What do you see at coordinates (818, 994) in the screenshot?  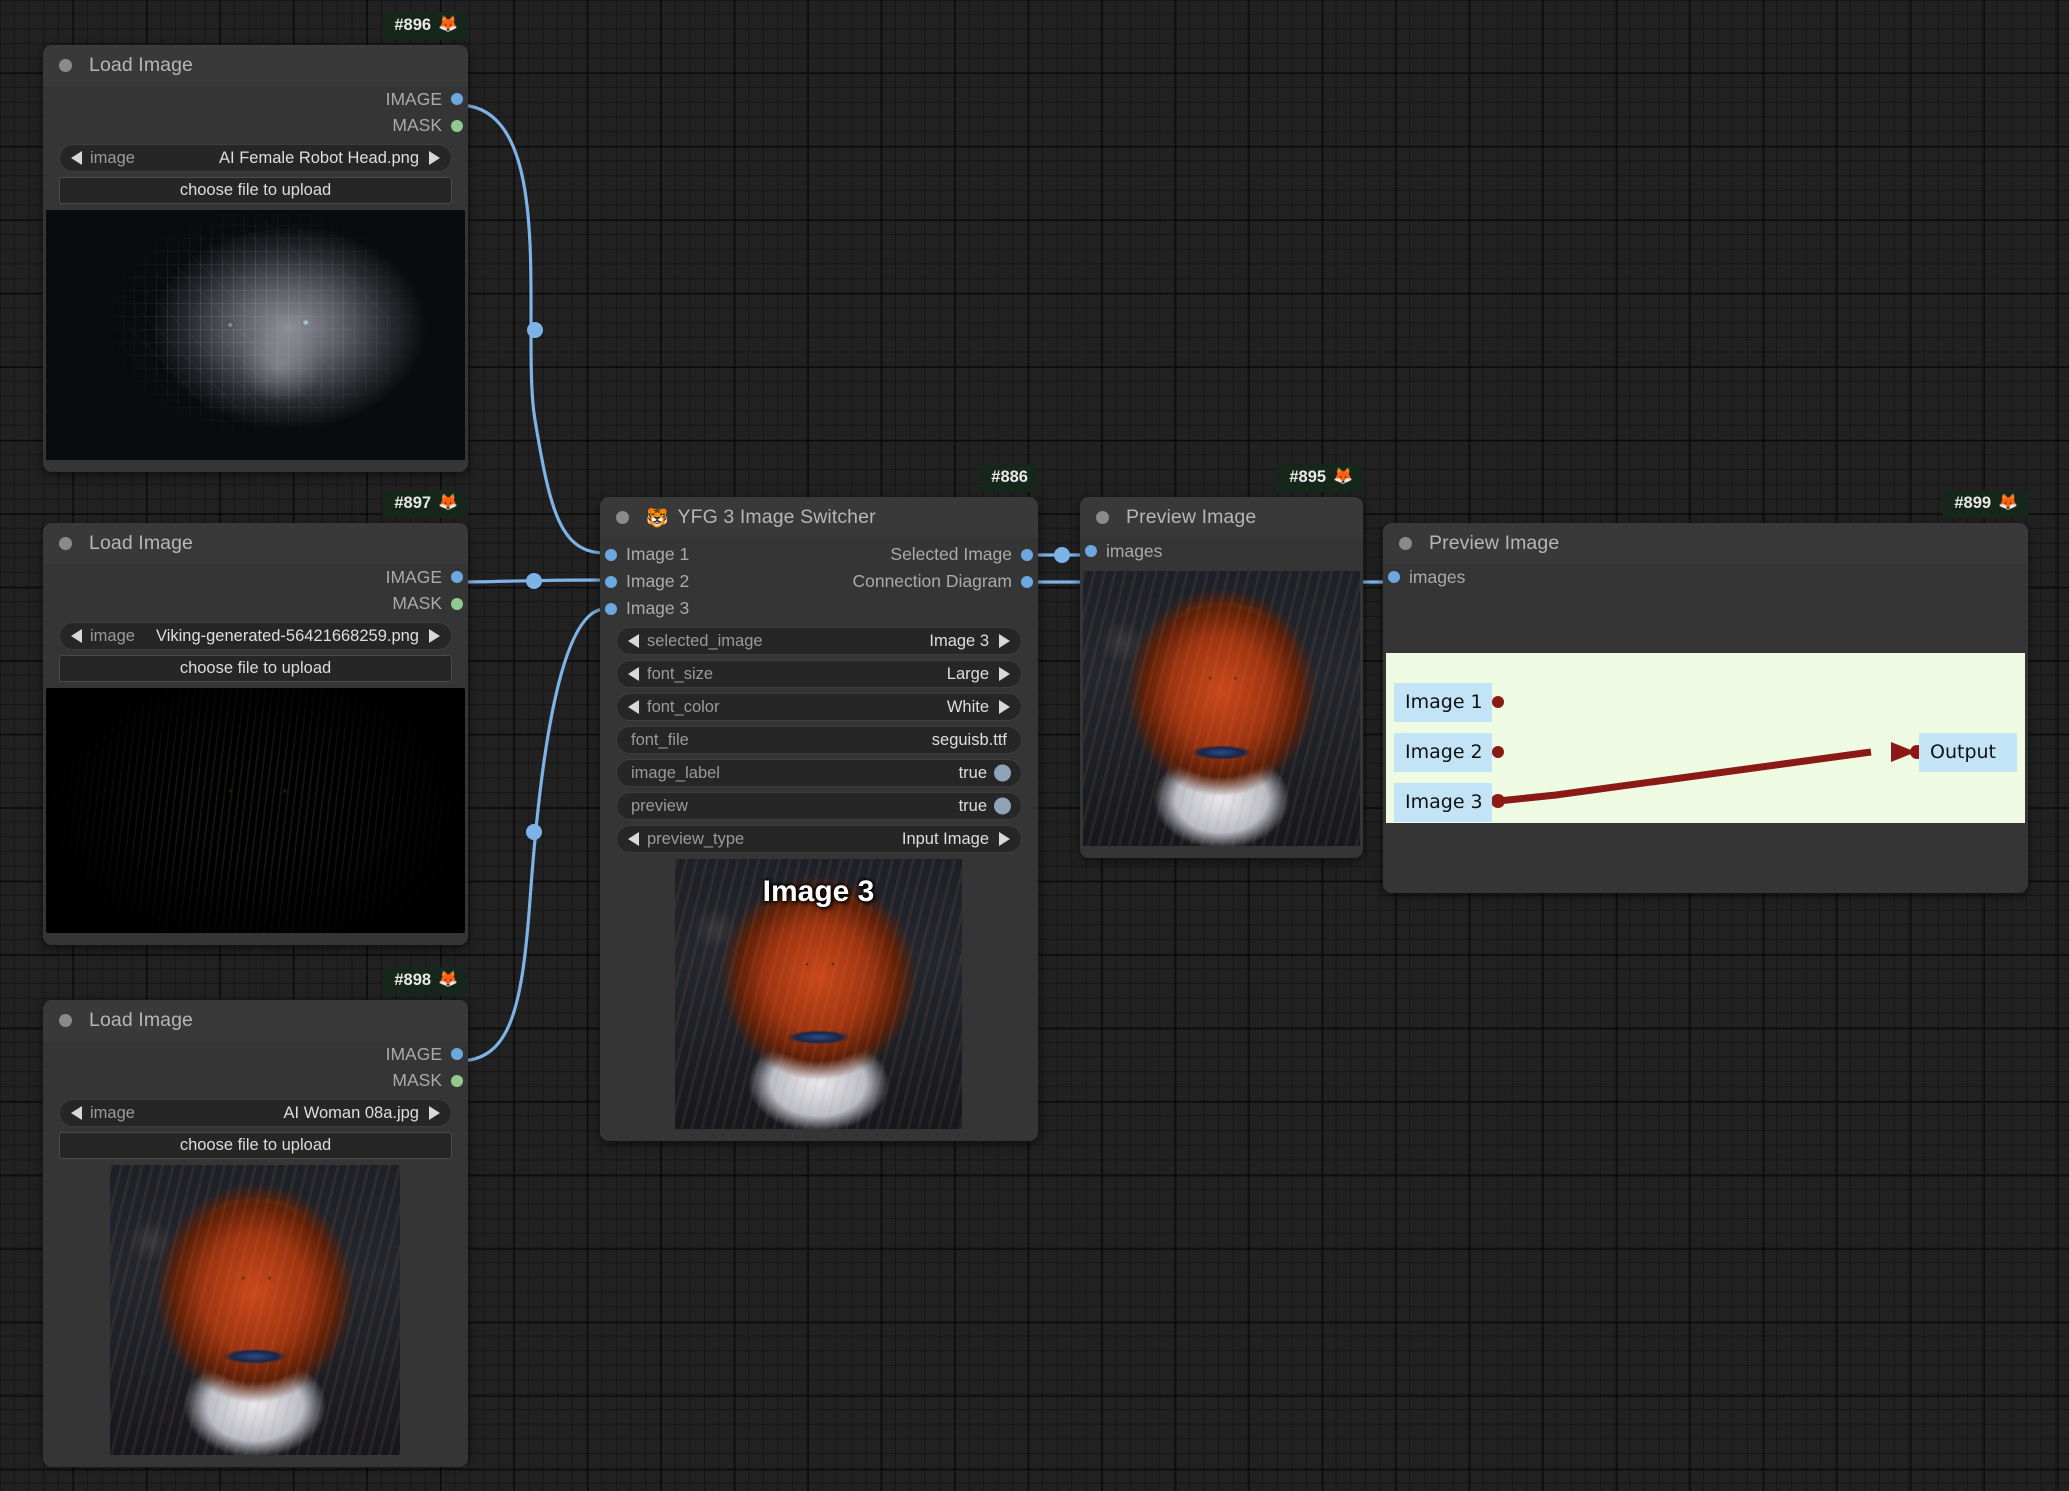 I see `switcher-image-preview: Image 3` at bounding box center [818, 994].